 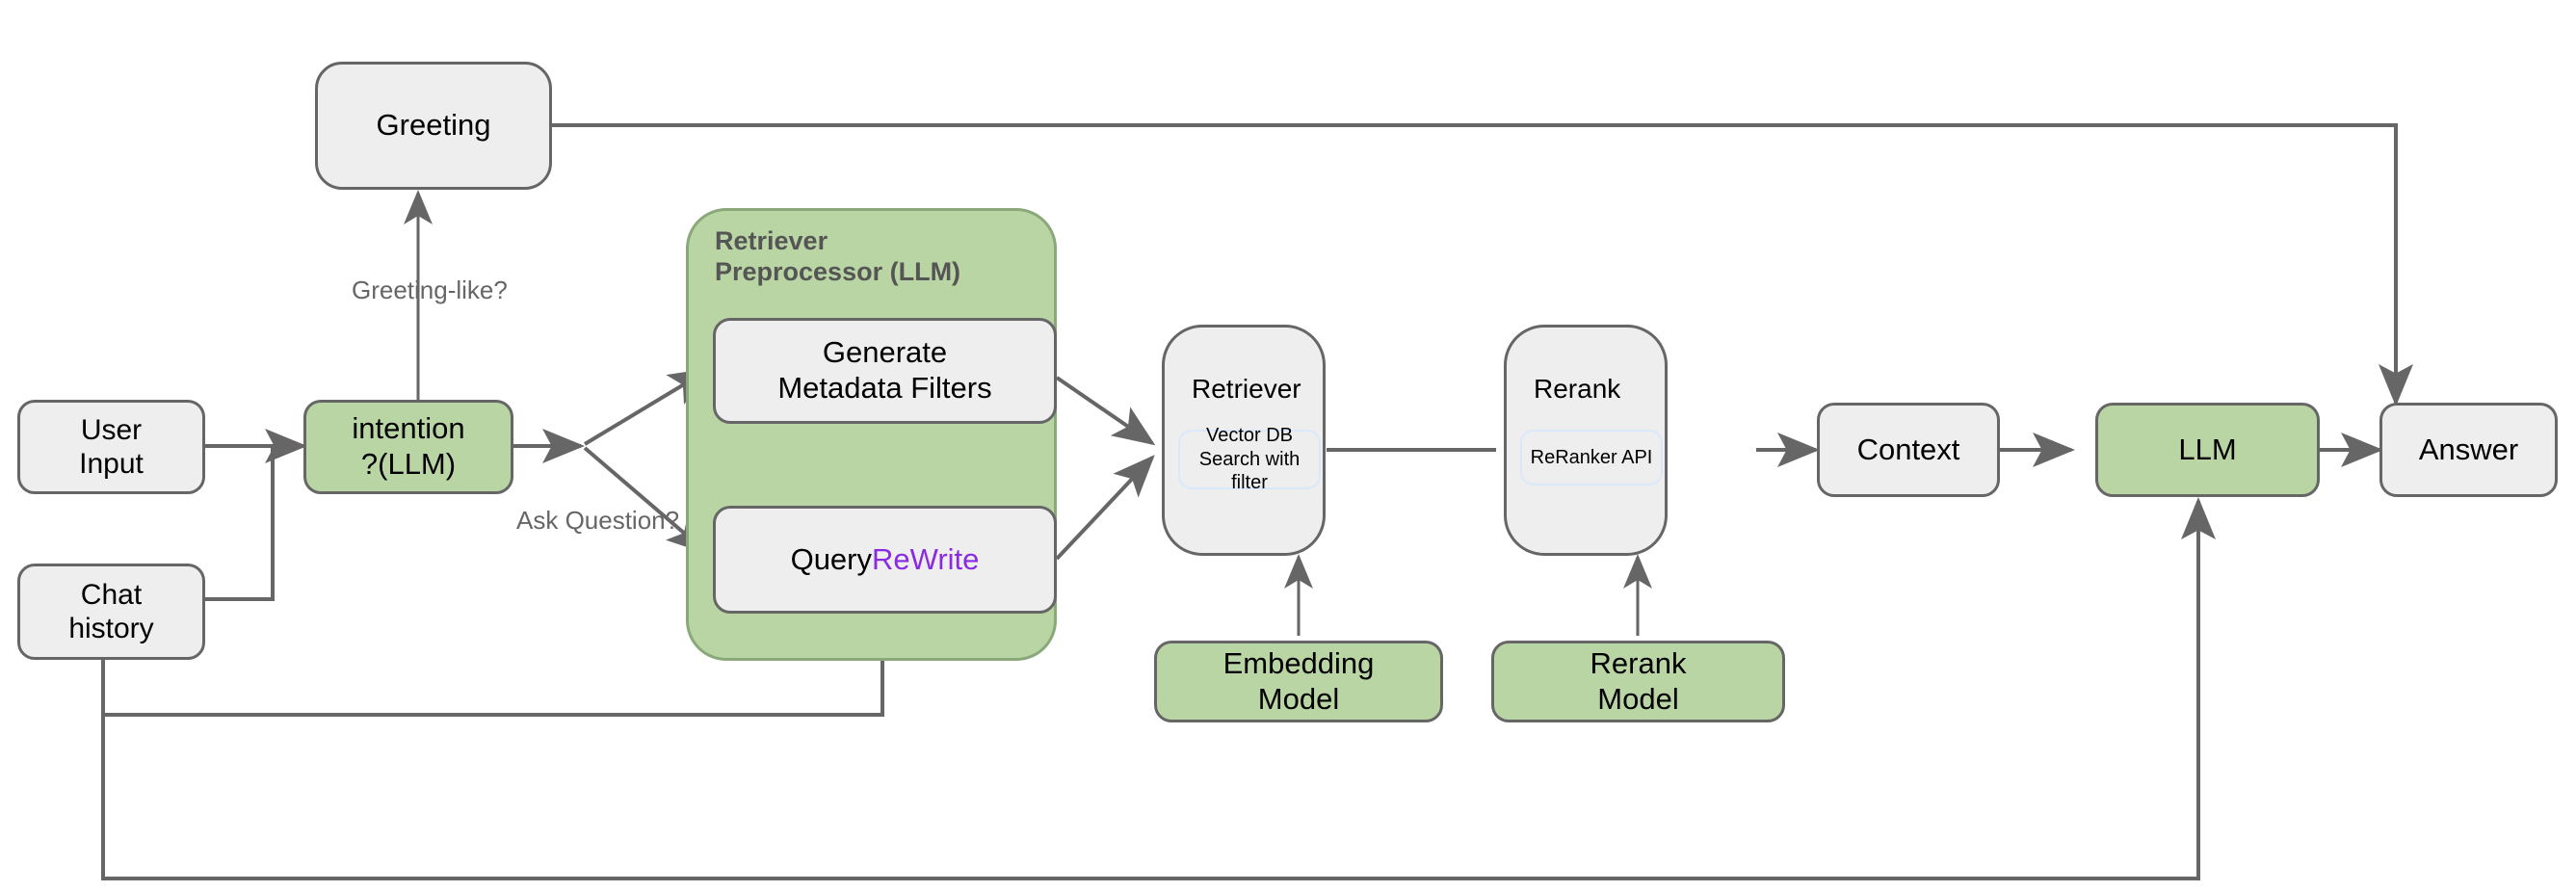 I want to click on node-user-input: User Input, so click(x=111, y=447).